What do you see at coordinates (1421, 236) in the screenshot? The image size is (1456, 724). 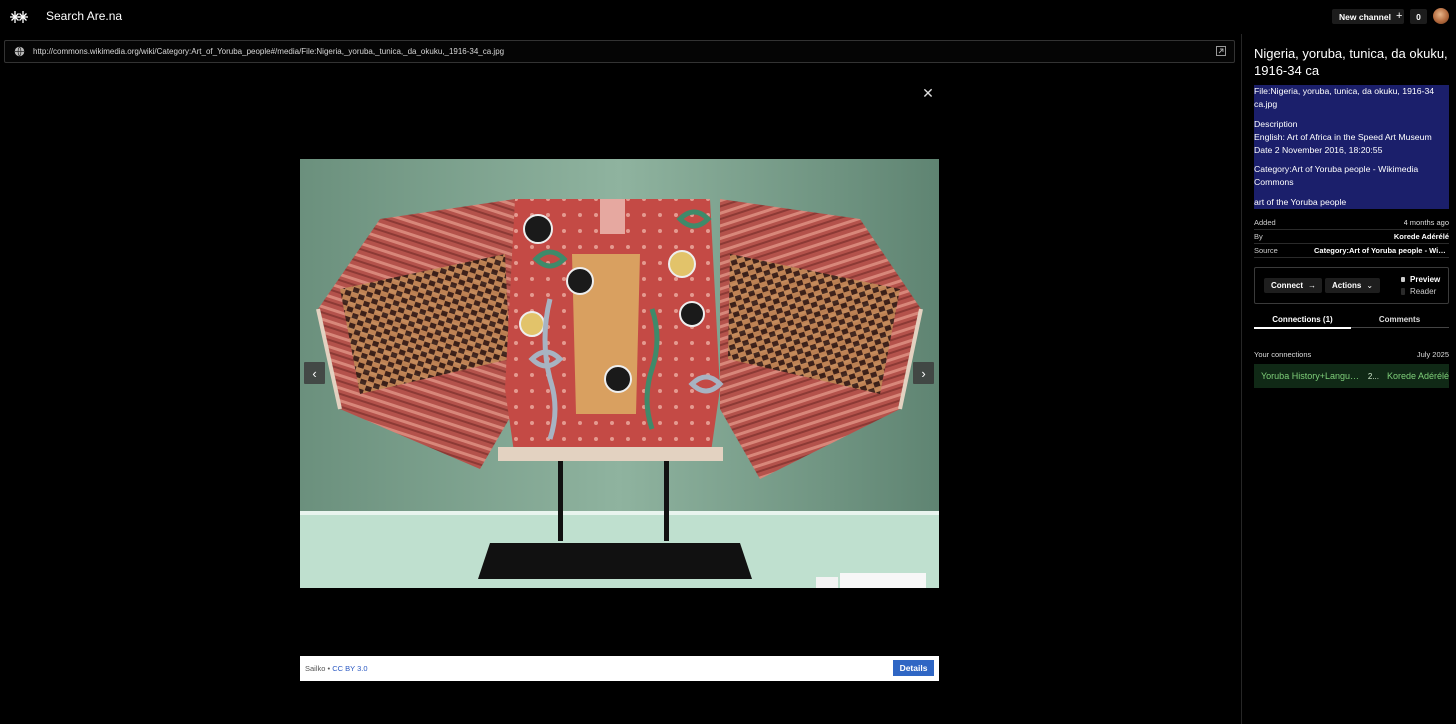 I see `by-value: Korede Adérélé` at bounding box center [1421, 236].